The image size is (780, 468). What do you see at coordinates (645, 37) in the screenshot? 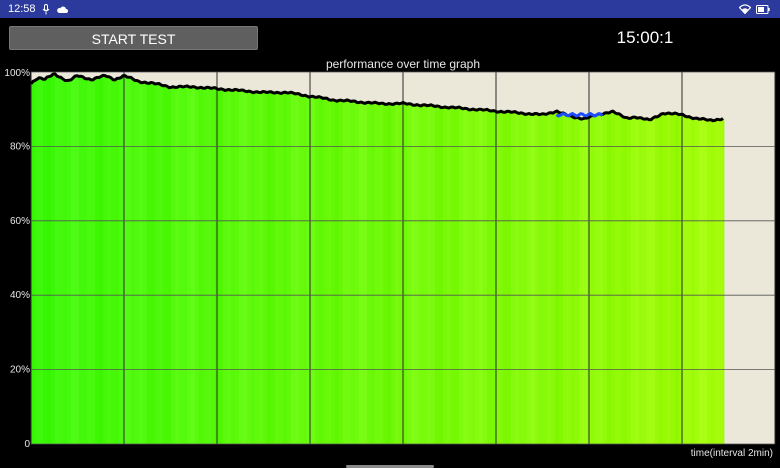
I see `timer-display: 15:00:1` at bounding box center [645, 37].